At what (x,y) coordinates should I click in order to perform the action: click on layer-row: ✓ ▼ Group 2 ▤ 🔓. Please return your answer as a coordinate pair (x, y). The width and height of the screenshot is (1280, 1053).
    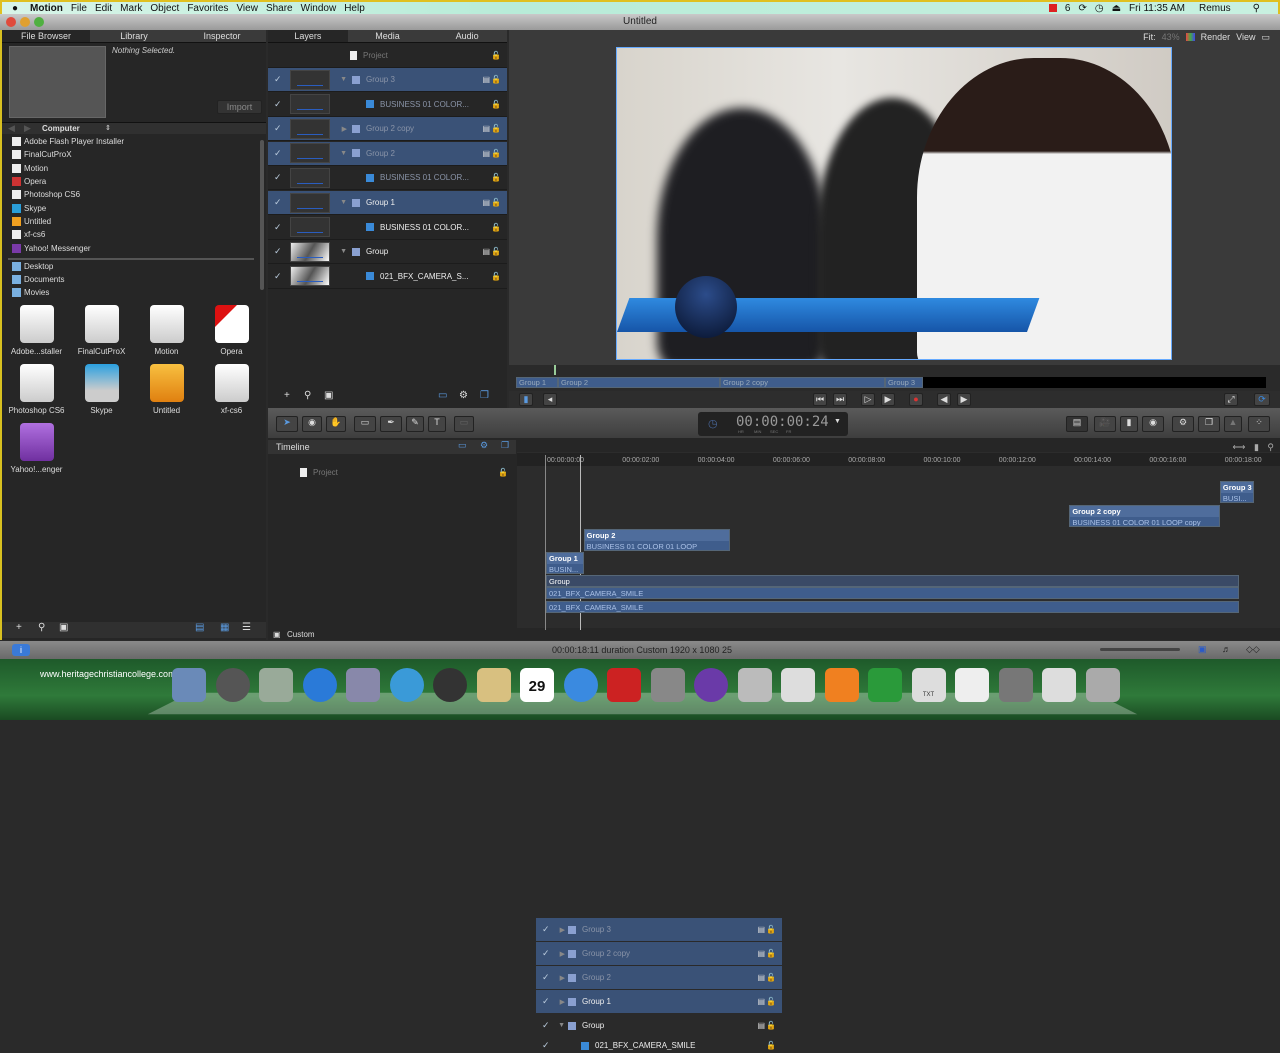
    Looking at the image, I should click on (387, 153).